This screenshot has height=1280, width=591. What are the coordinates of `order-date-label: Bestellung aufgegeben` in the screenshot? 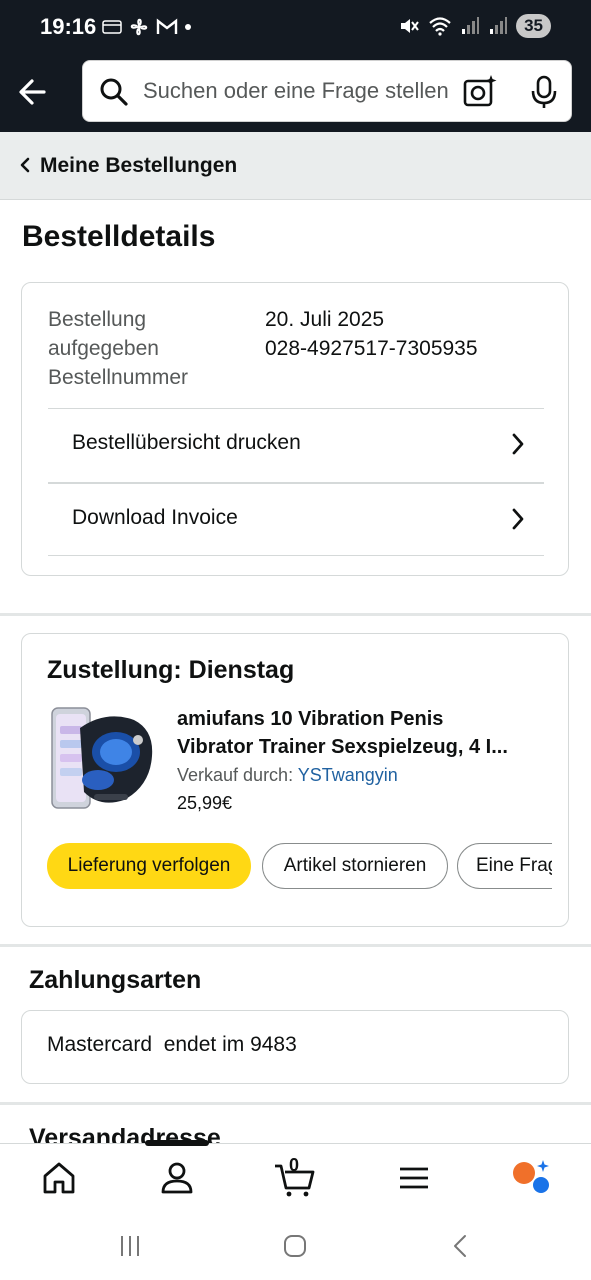 It's located at (103, 334).